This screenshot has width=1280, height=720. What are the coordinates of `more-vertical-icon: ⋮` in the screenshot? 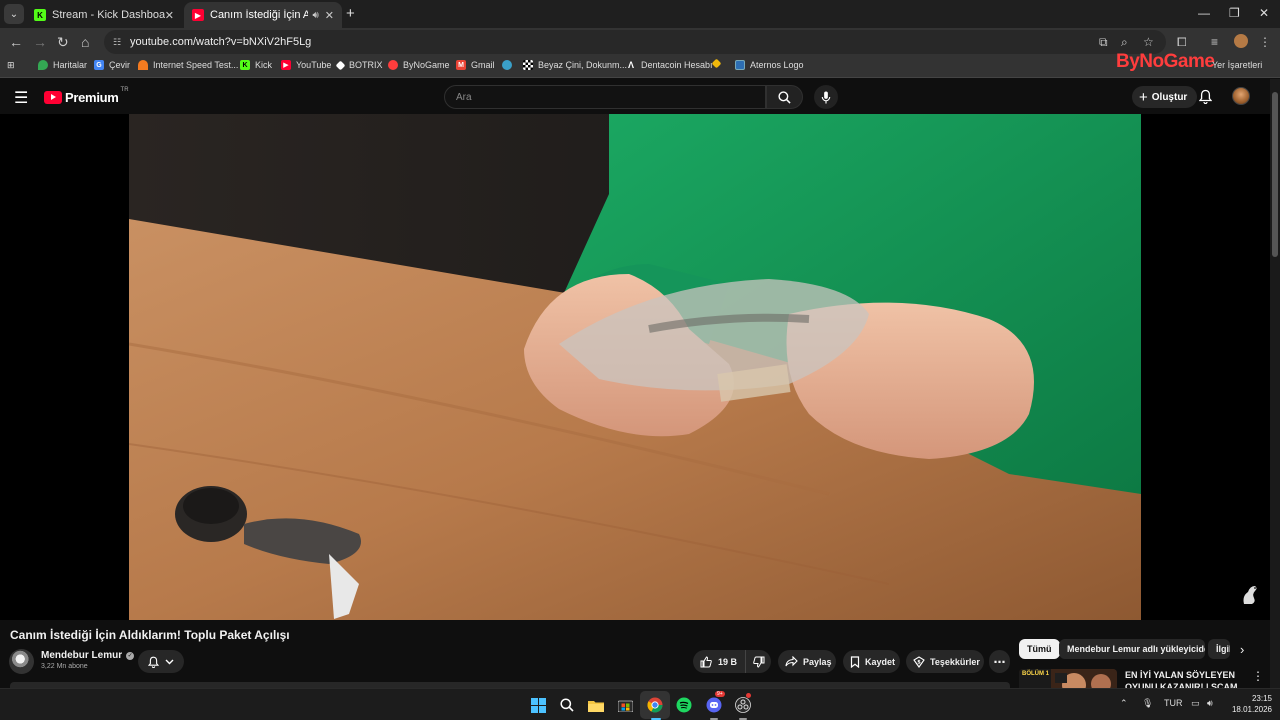 It's located at (1258, 676).